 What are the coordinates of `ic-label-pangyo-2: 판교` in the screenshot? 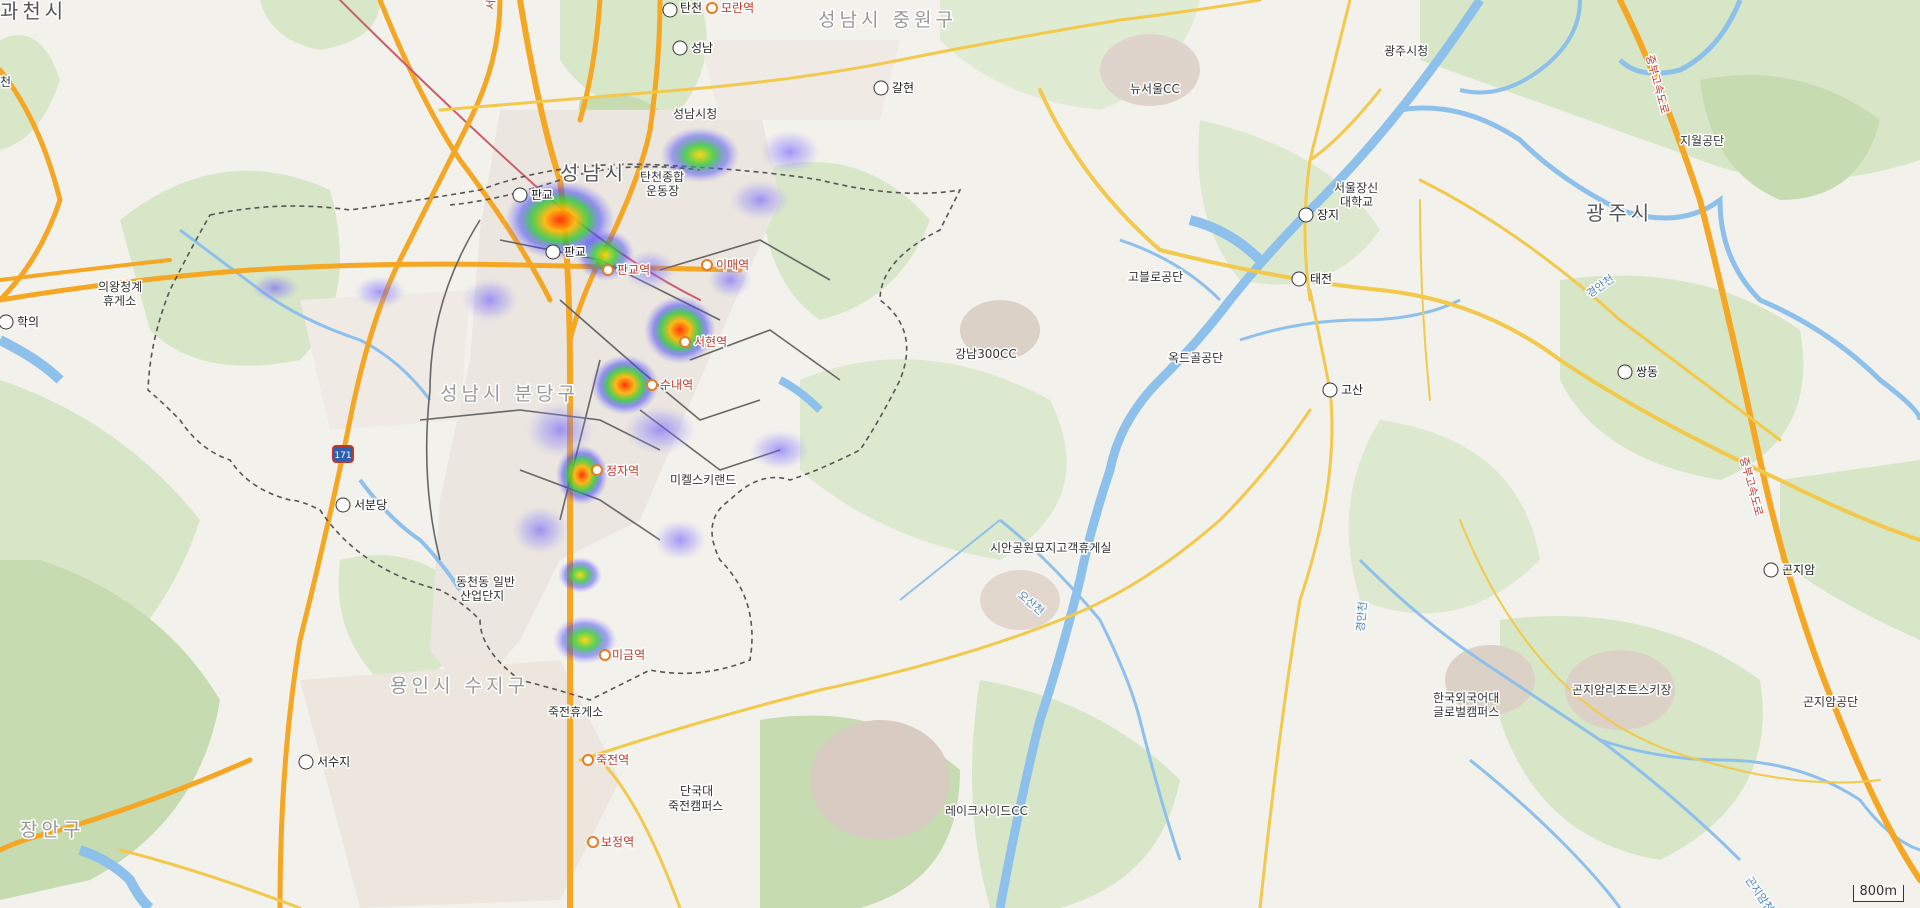 It's located at (575, 252).